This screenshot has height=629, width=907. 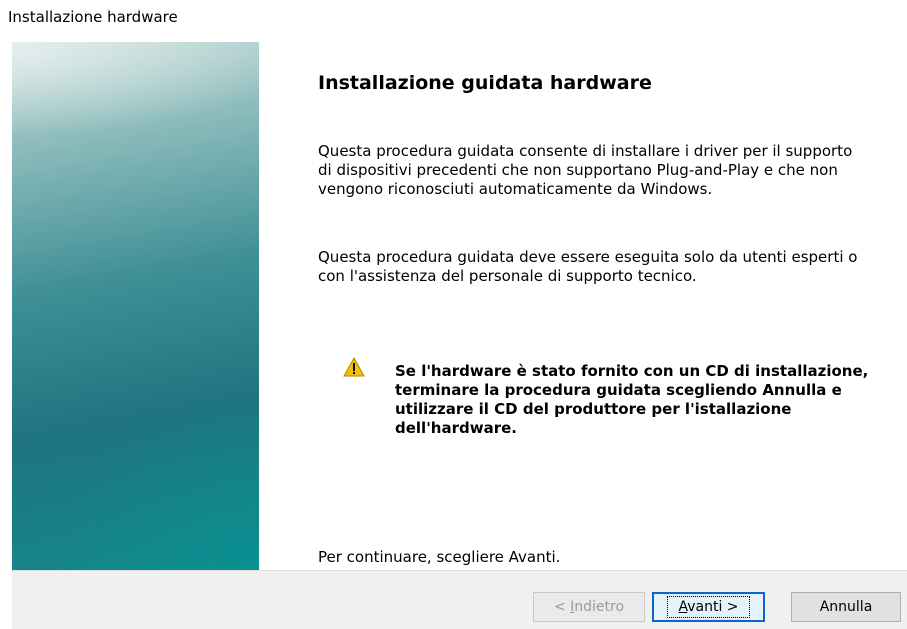 I want to click on button-bar, so click(x=459, y=600).